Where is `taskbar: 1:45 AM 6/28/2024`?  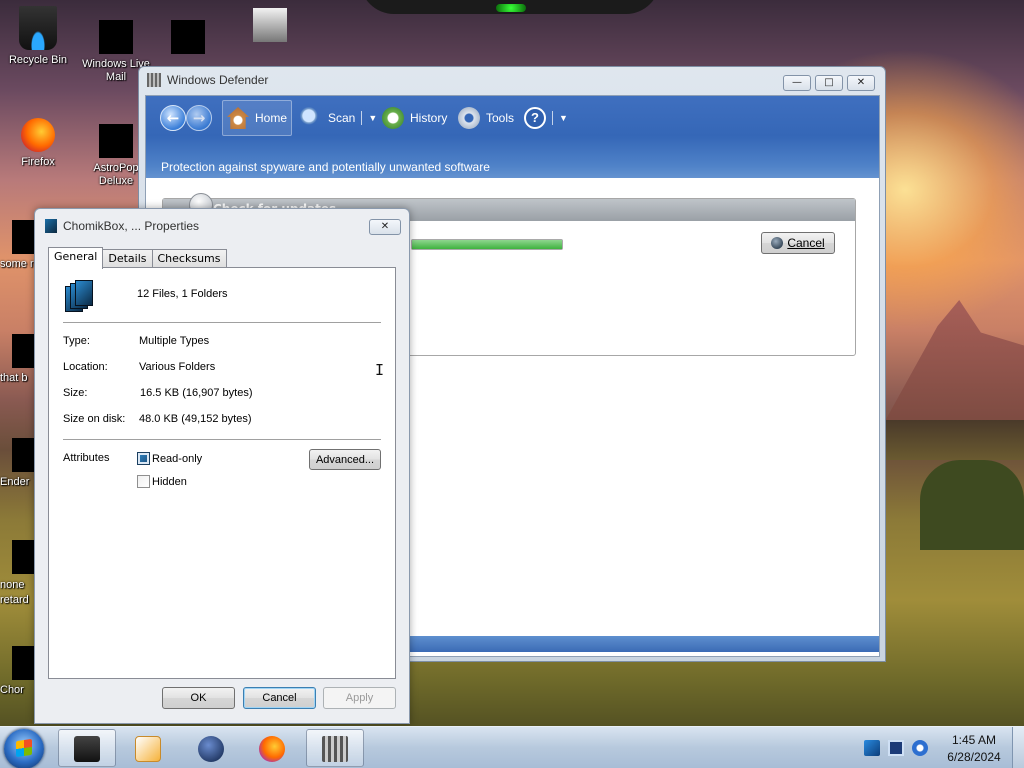 taskbar: 1:45 AM 6/28/2024 is located at coordinates (512, 747).